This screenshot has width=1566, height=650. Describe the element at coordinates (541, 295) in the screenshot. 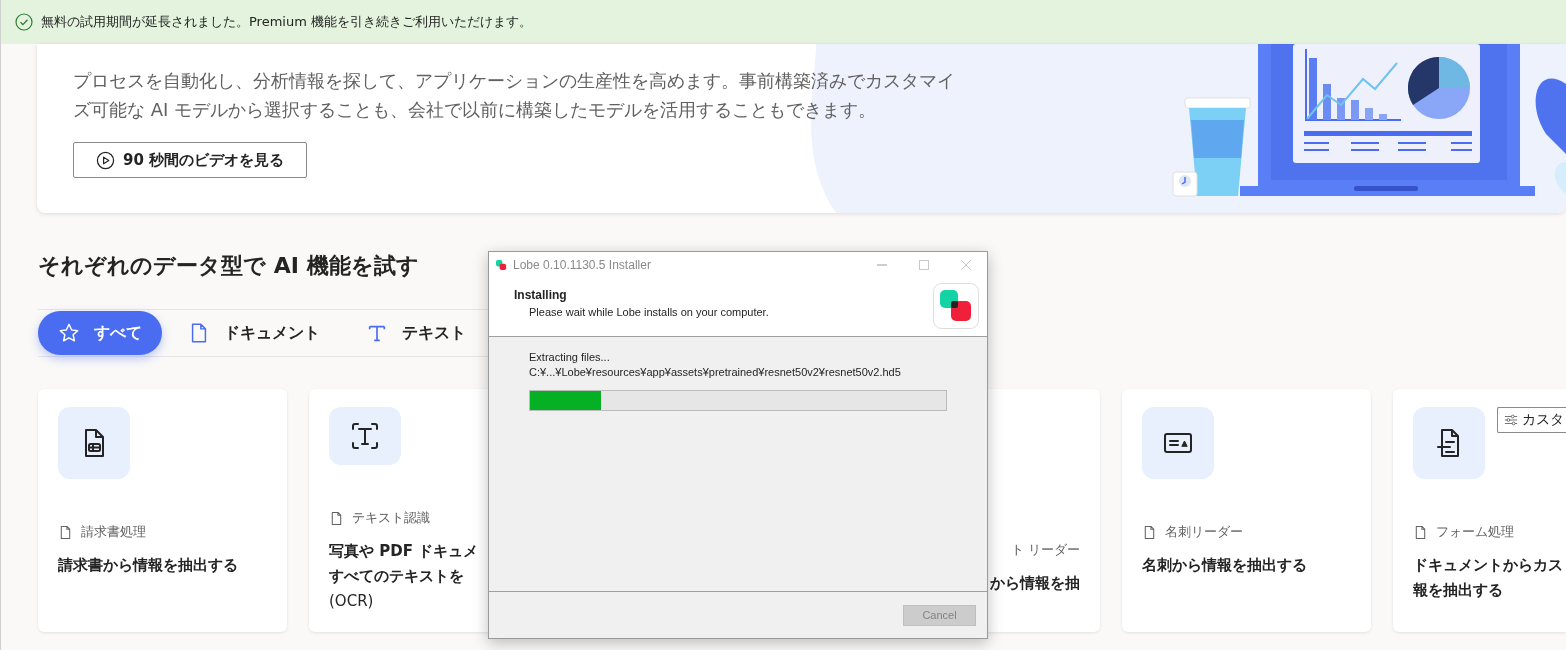

I see `installer-heading: Installing` at that location.